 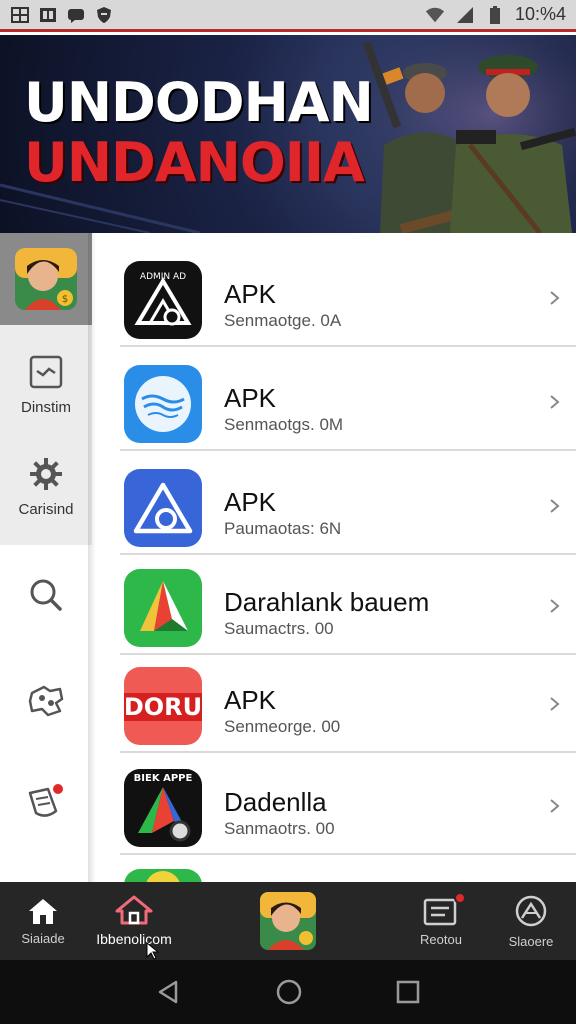 I want to click on nav-item-home: Siaiade, so click(x=43, y=921).